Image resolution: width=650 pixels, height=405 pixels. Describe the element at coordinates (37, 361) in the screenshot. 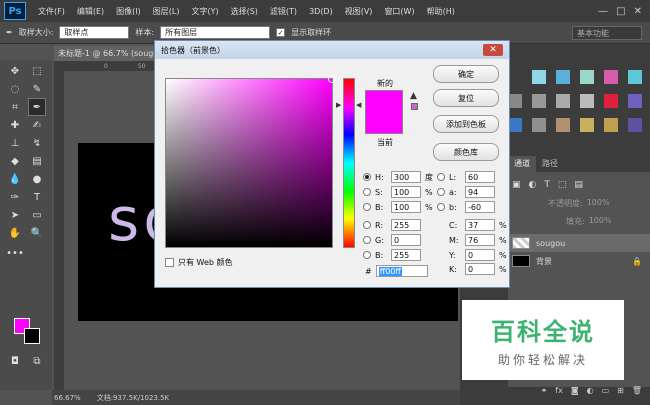

I see `screen-mode-icon: ⧉` at that location.